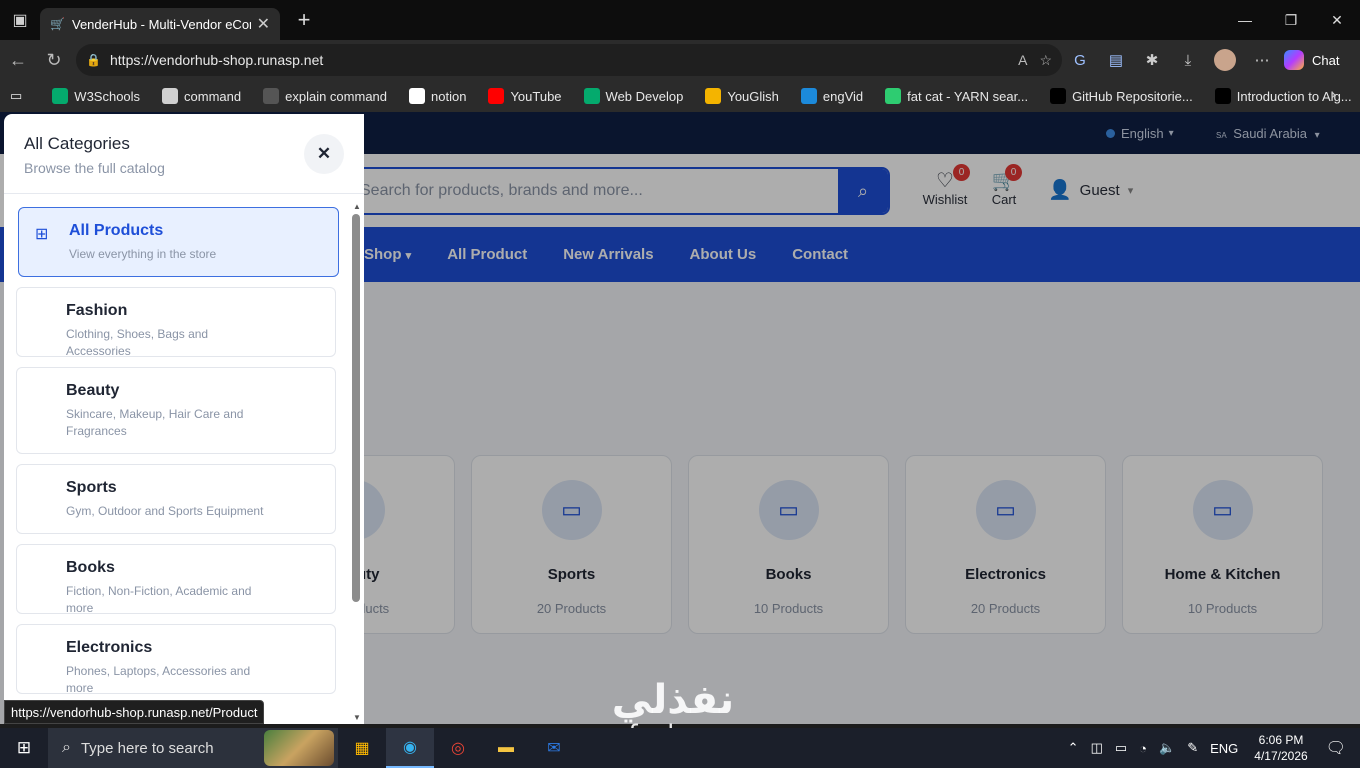 This screenshot has height=768, width=1360. Describe the element at coordinates (18, 60) in the screenshot. I see `back-button: ←` at that location.